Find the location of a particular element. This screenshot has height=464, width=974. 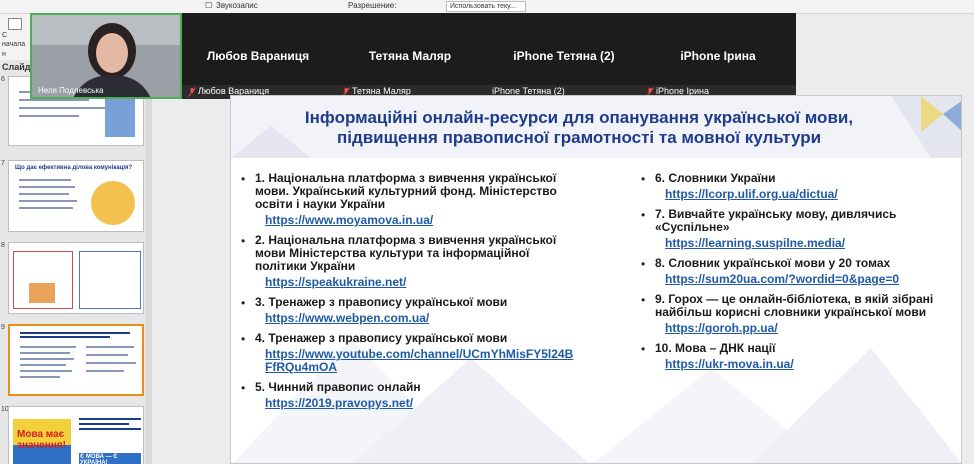

resource-link: https://goroh.pp.ua/ is located at coordinates (803, 328).